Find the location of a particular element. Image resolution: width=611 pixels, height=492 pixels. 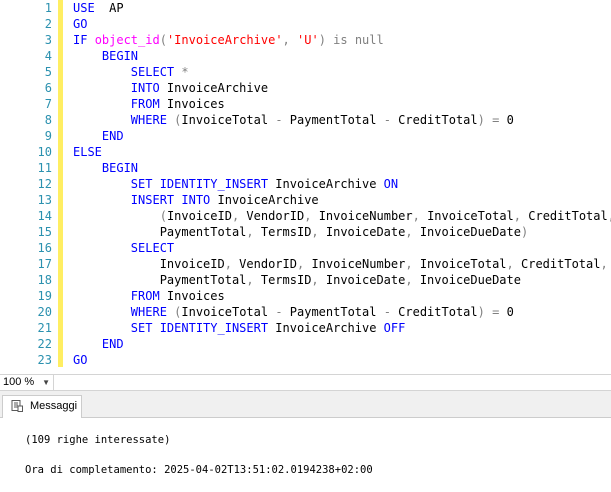

line-number: 1 is located at coordinates (48, 8).